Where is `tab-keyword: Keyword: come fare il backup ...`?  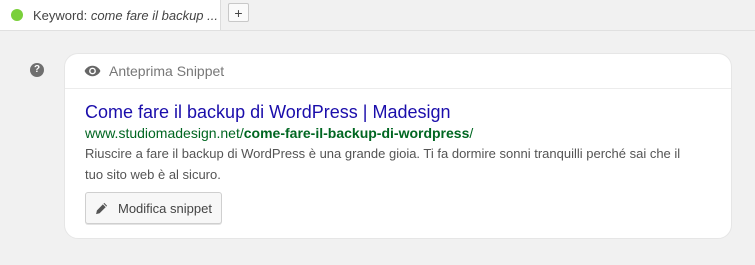 tab-keyword: Keyword: come fare il backup ... is located at coordinates (110, 15).